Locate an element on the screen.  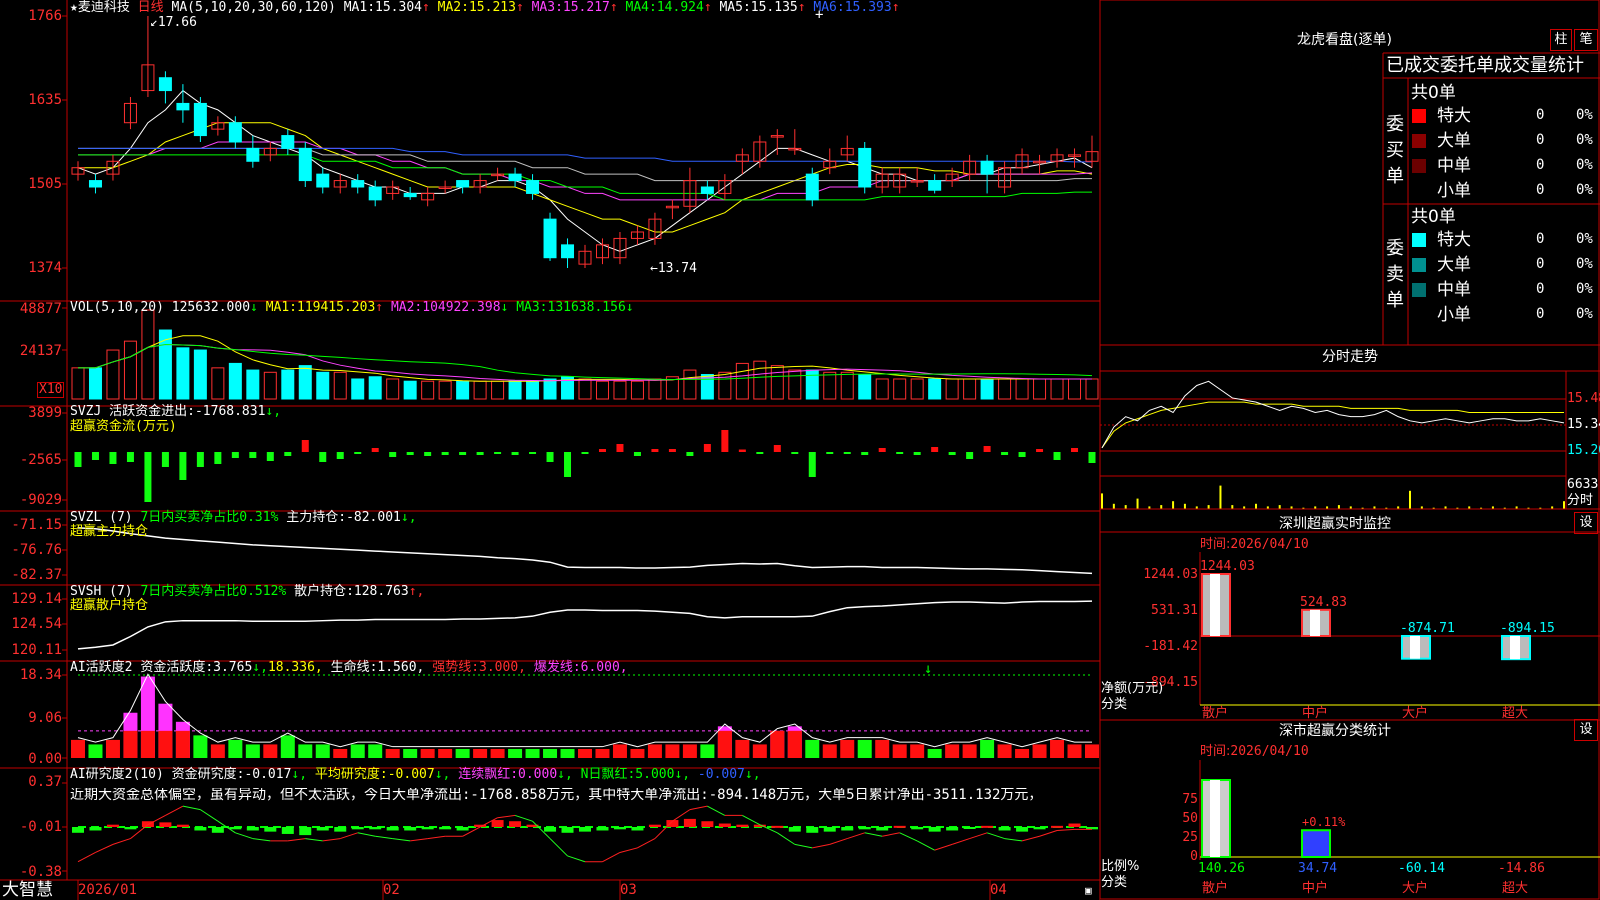
svsh-desc: 7日内买卖净占比 is located at coordinates (190, 591).